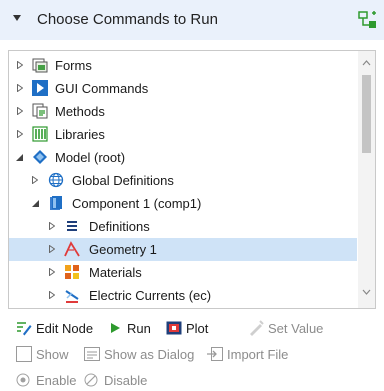 The image size is (384, 391). What do you see at coordinates (102, 88) in the screenshot?
I see `tree-item-label: GUI Commands` at bounding box center [102, 88].